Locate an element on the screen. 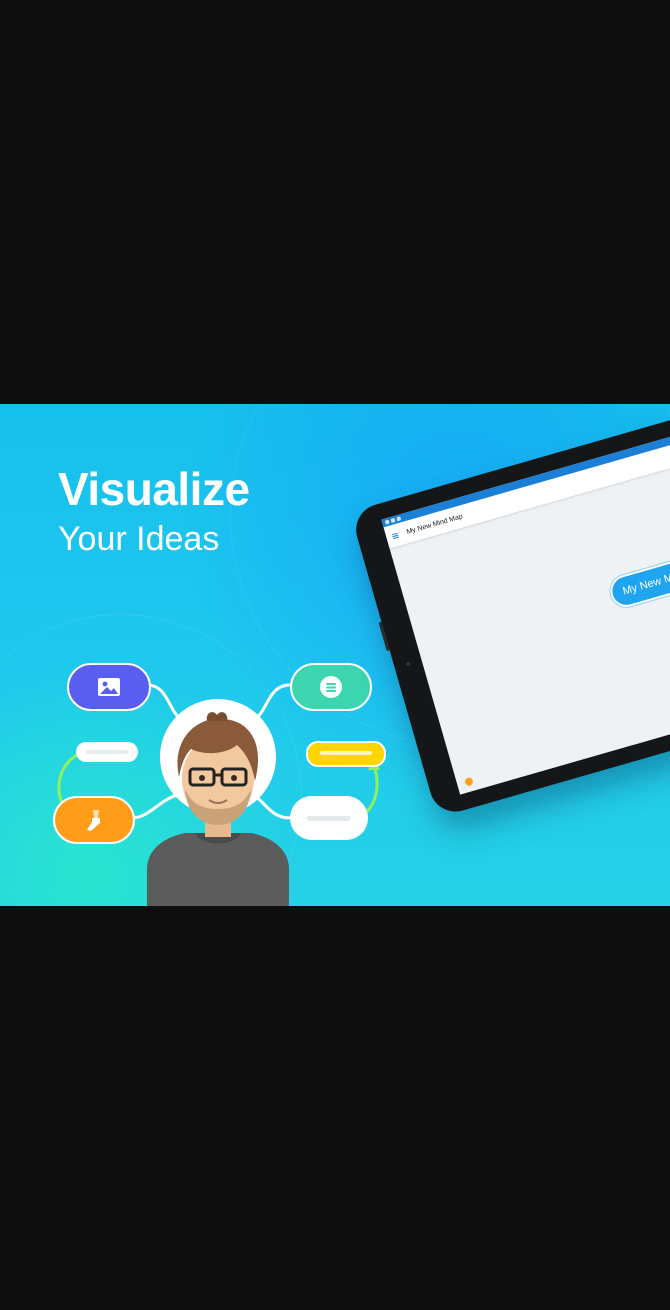 Image resolution: width=670 pixels, height=1310 pixels. mind-map-highlight-node is located at coordinates (346, 754).